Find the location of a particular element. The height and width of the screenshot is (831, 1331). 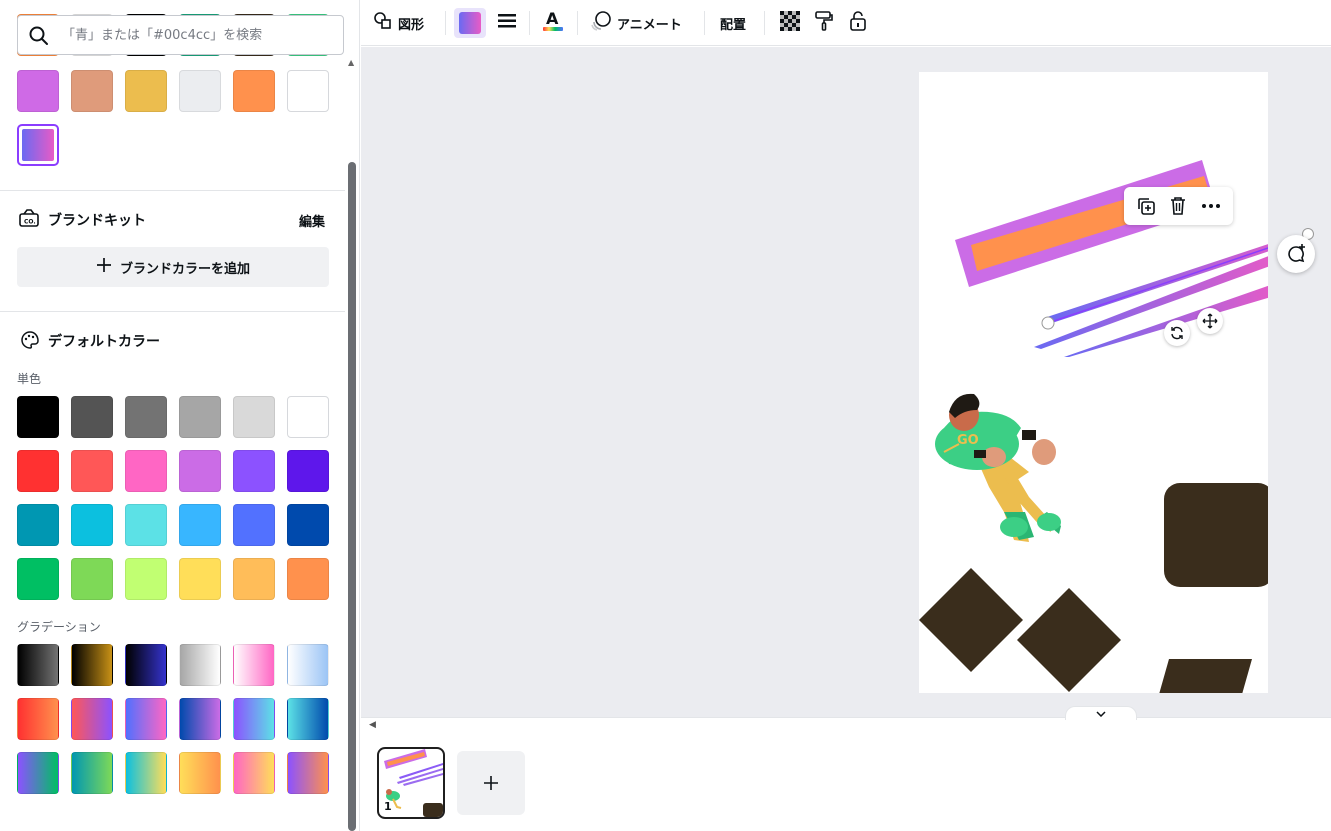

scroll-left-arrow: ◀ is located at coordinates (372, 725).